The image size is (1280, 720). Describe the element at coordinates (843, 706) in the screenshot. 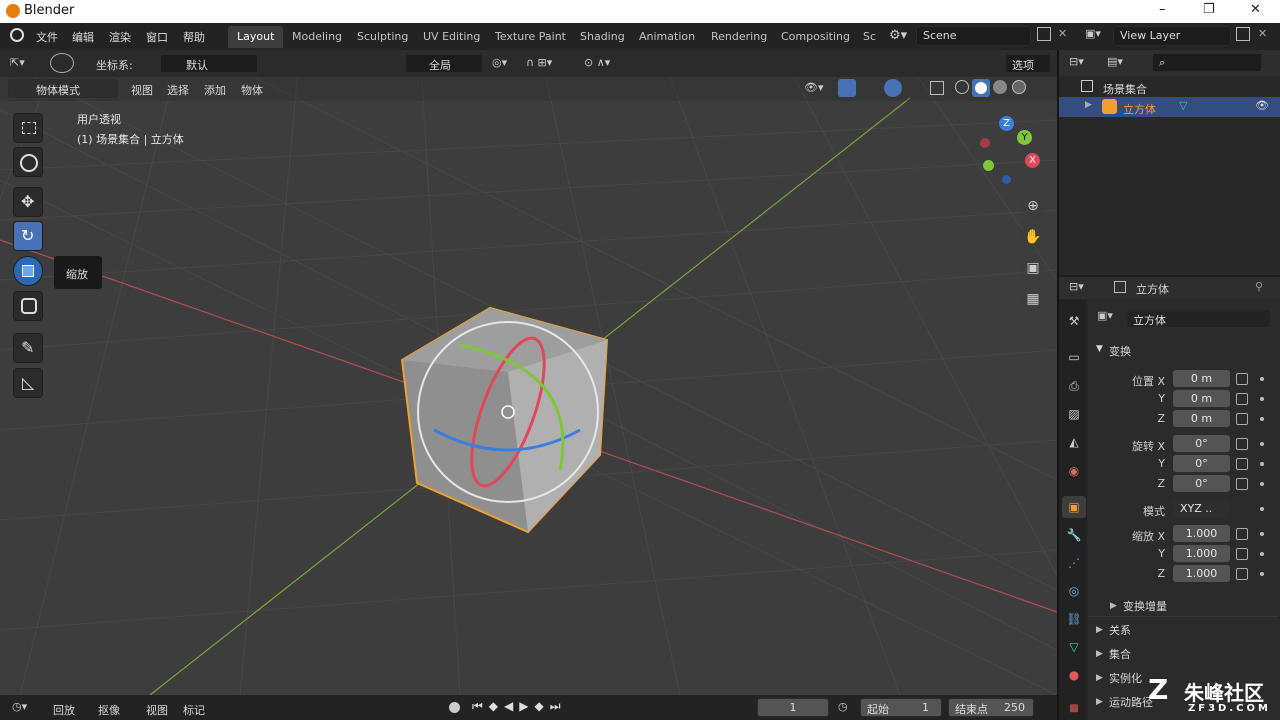

I see `clock-icon: ◷` at that location.